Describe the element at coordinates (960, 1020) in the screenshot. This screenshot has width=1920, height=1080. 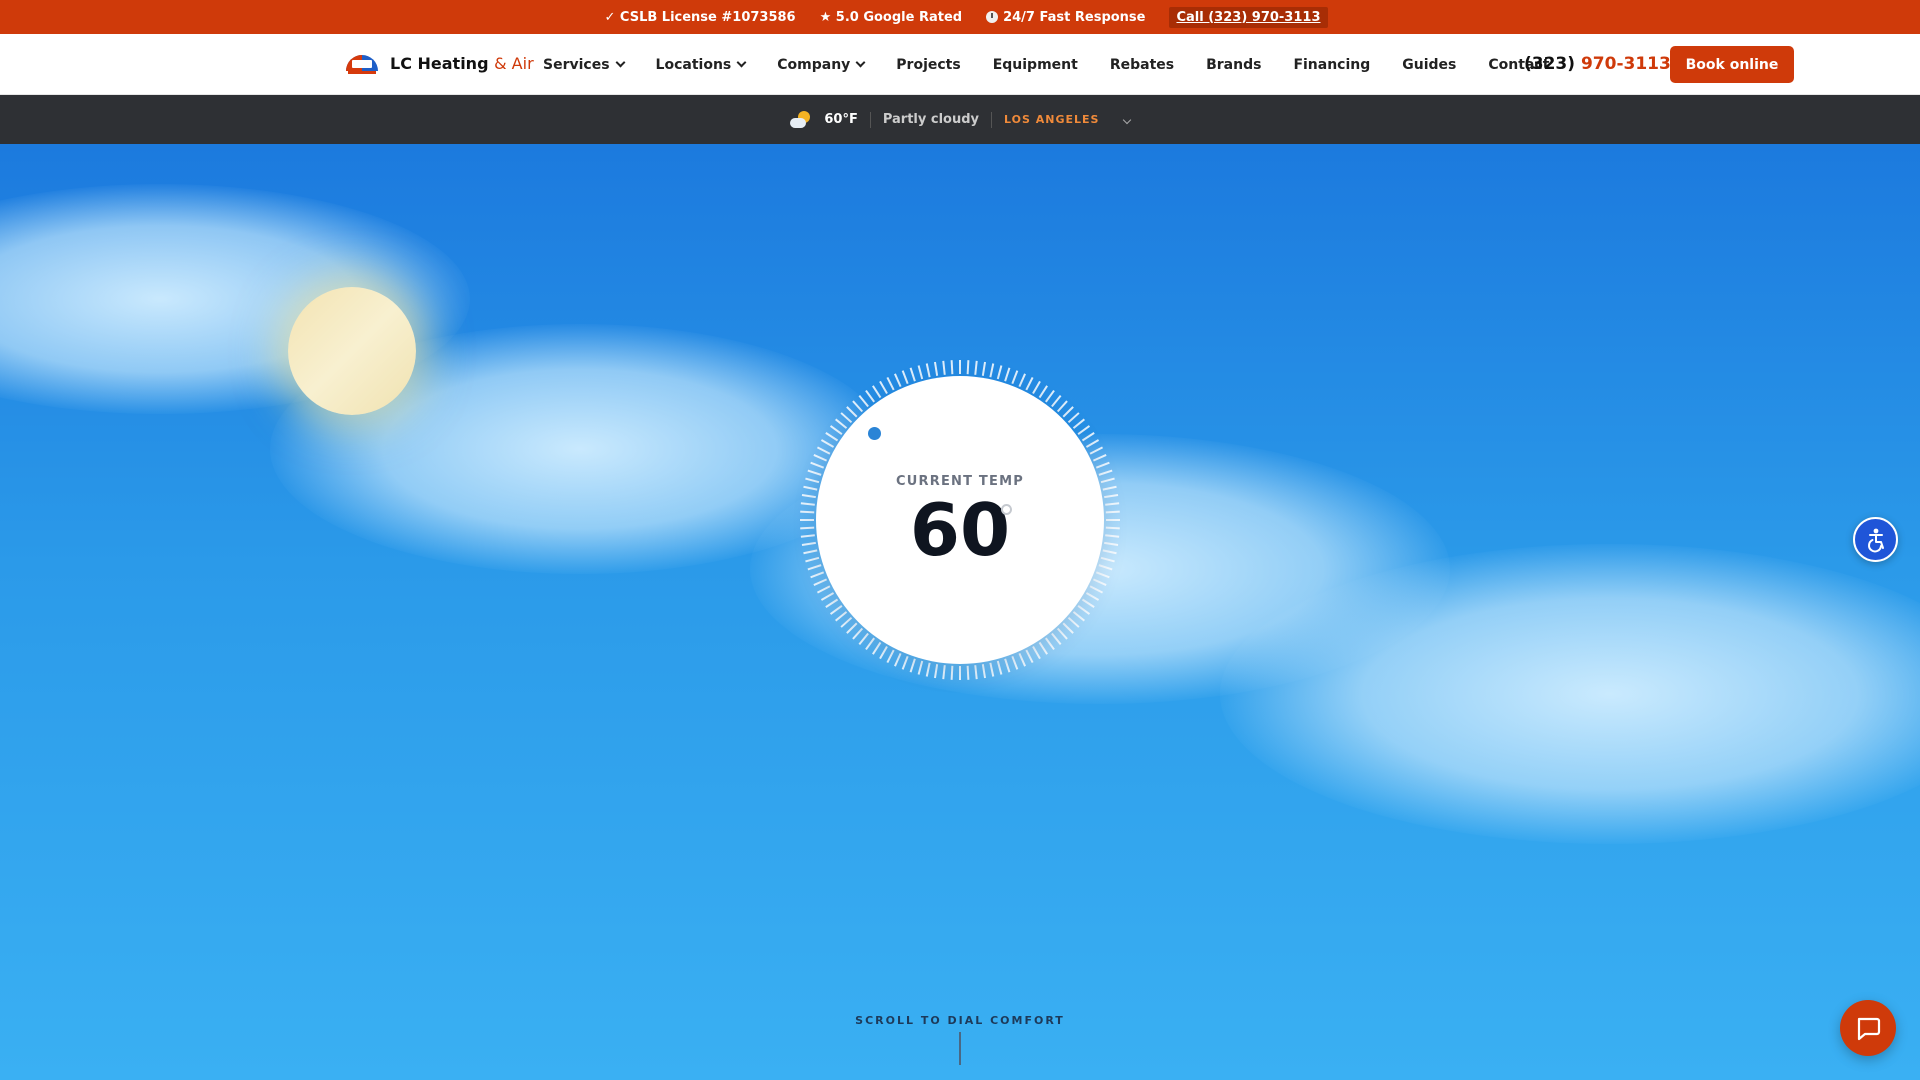
I see `scroll-cue: SCROLL TO DIAL COMFORT` at that location.